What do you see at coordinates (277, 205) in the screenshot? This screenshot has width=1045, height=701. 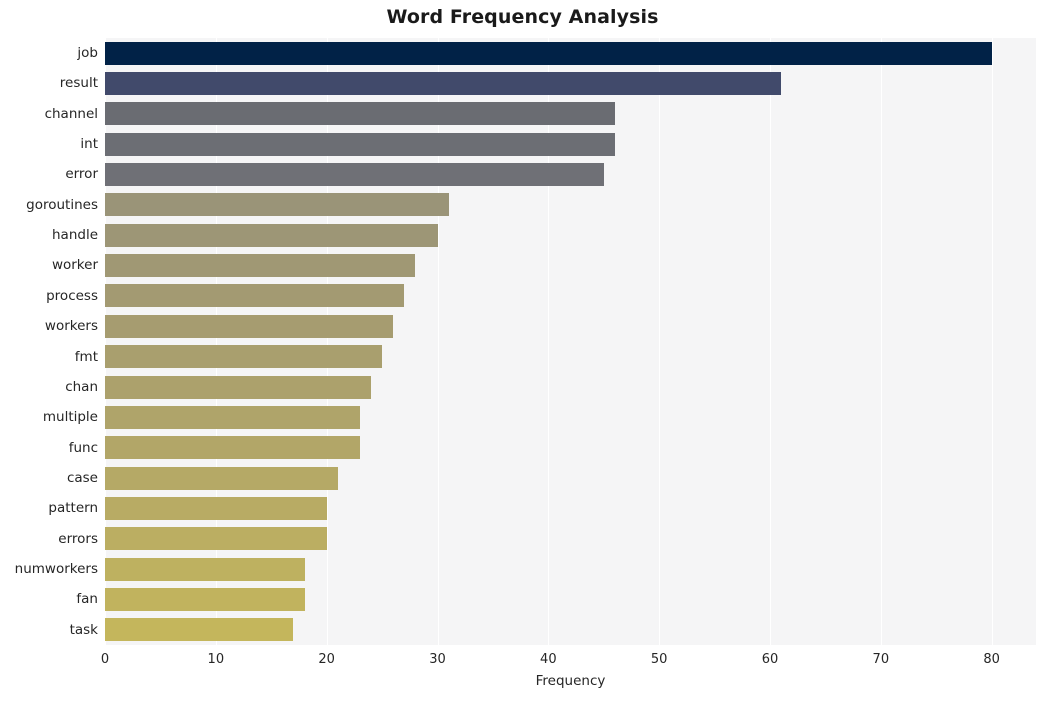 I see `bar-goroutines` at bounding box center [277, 205].